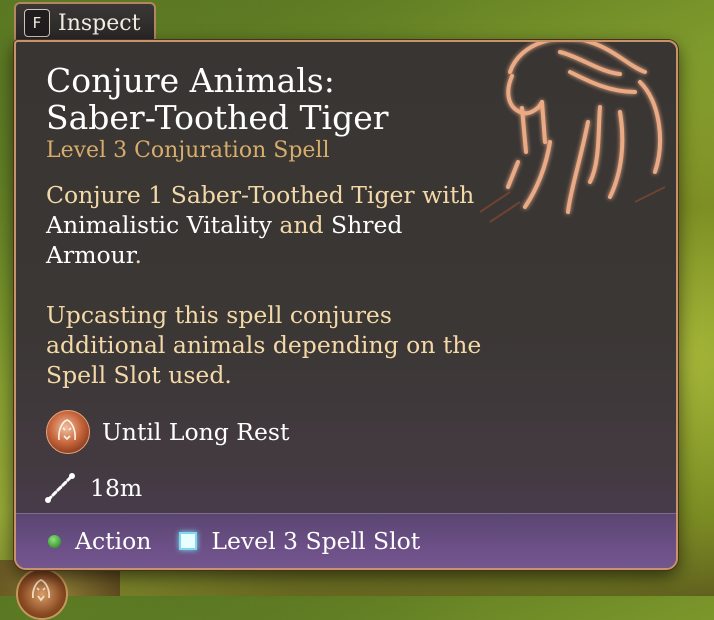  I want to click on spell-title: Conjure Animals: Saber-Toothed Tiger, so click(256, 99).